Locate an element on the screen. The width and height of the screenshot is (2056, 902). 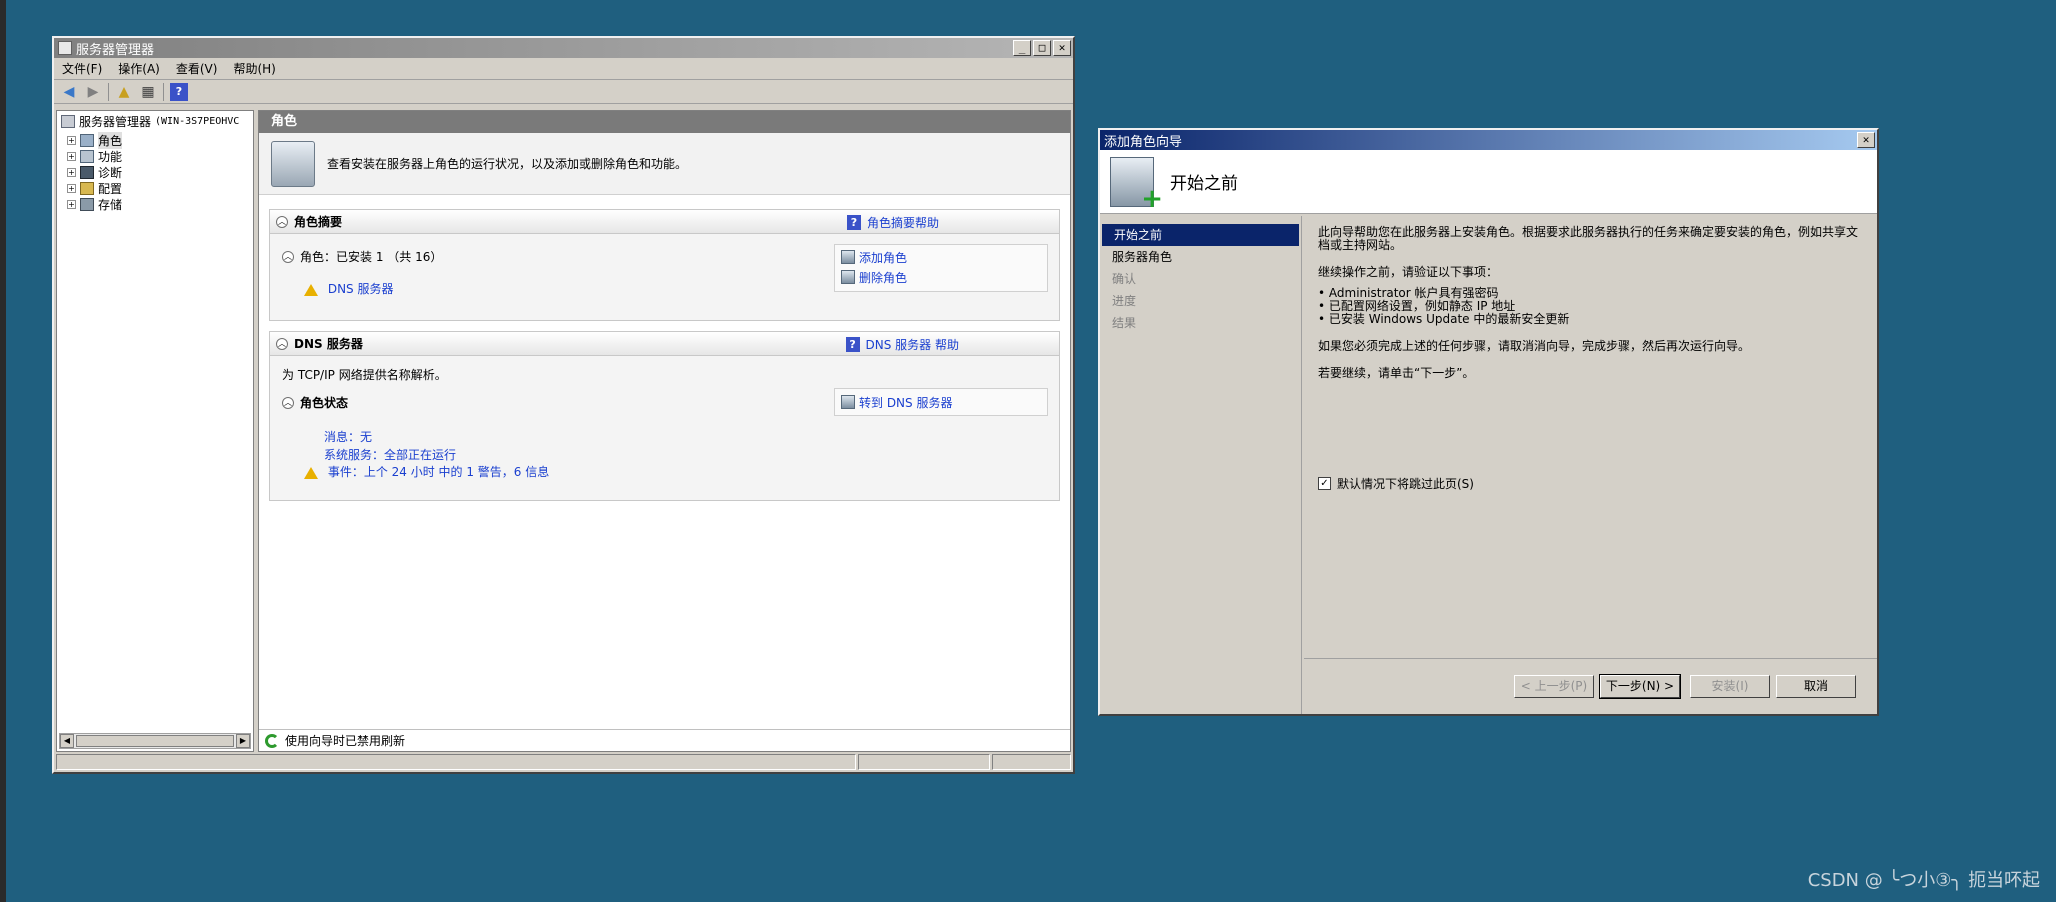
menu-file: 文件(F) is located at coordinates (82, 68).